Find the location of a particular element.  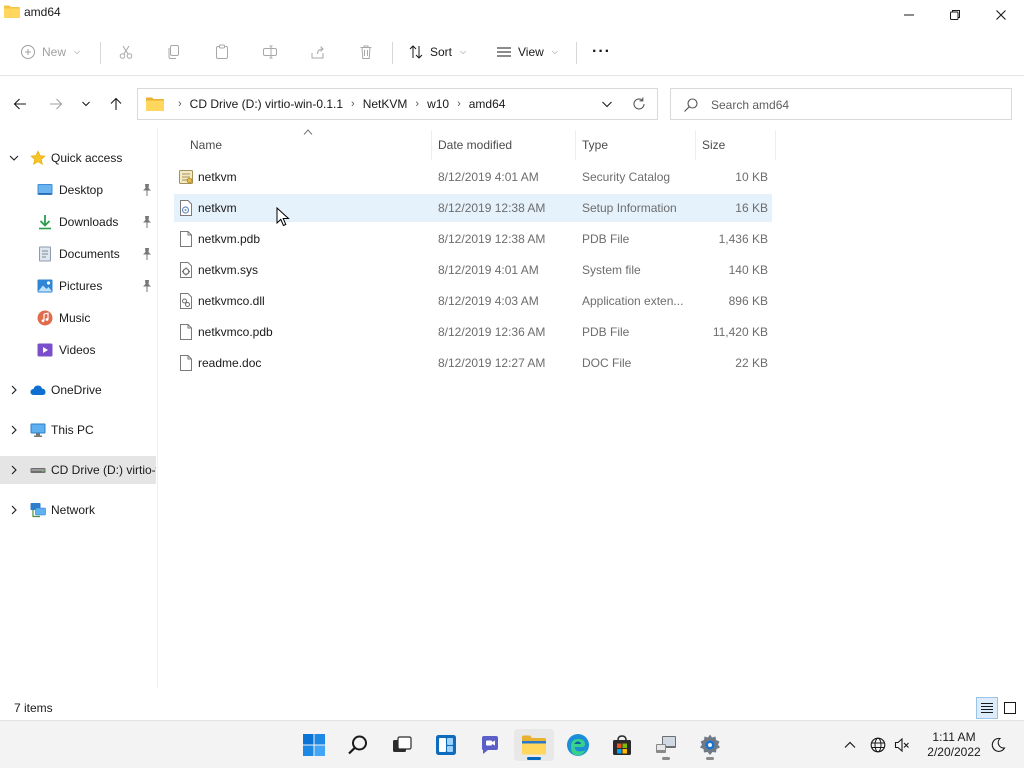

edge-browser-button is located at coordinates (578, 745).